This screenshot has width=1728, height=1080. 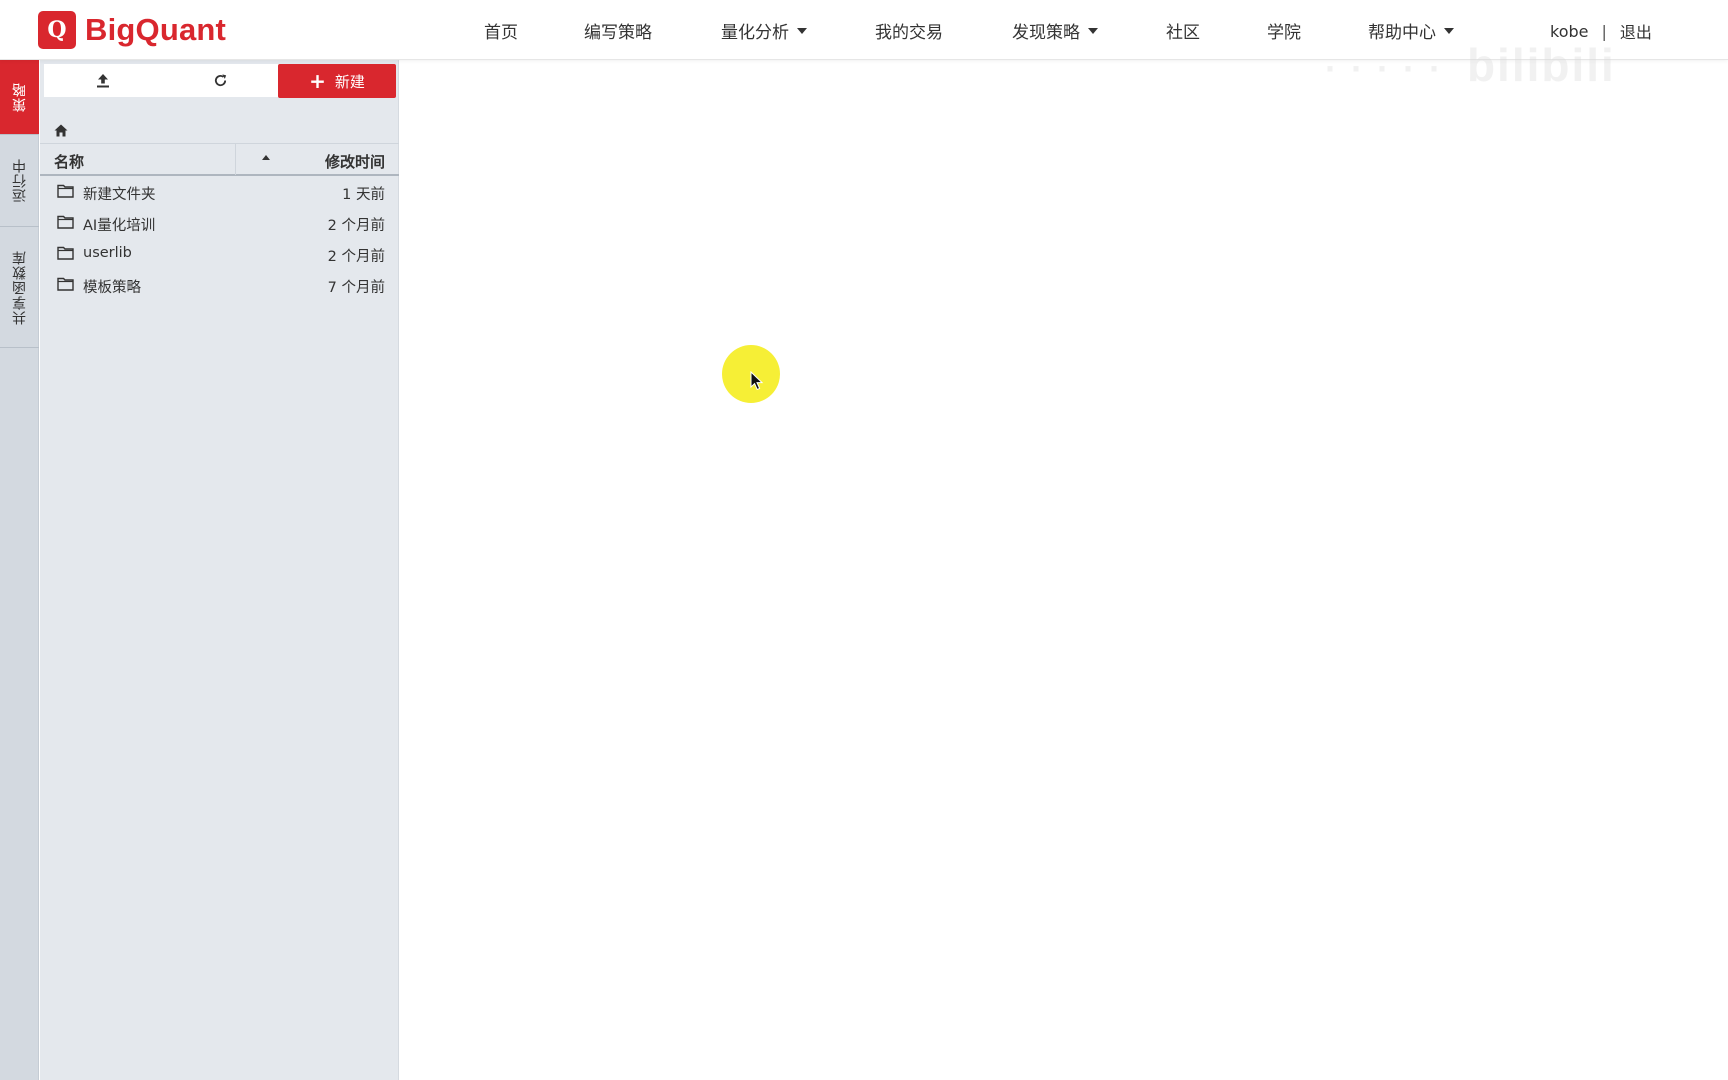 What do you see at coordinates (909, 33) in the screenshot?
I see `nav-label: 我的交易` at bounding box center [909, 33].